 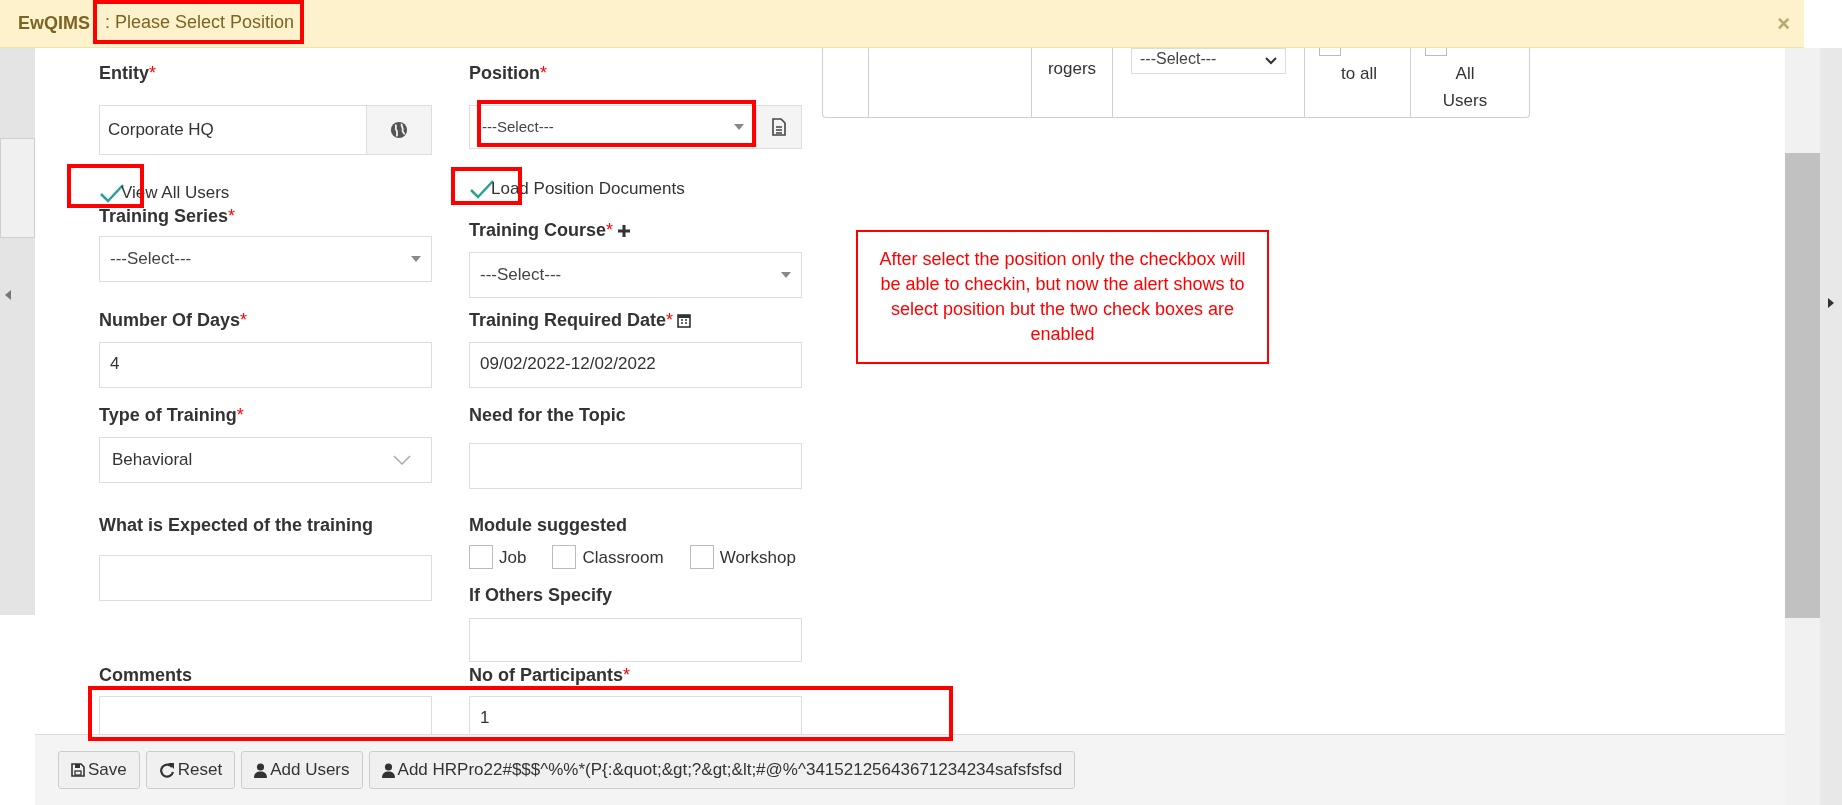 What do you see at coordinates (54, 23) in the screenshot?
I see `app-name: EwQIMS` at bounding box center [54, 23].